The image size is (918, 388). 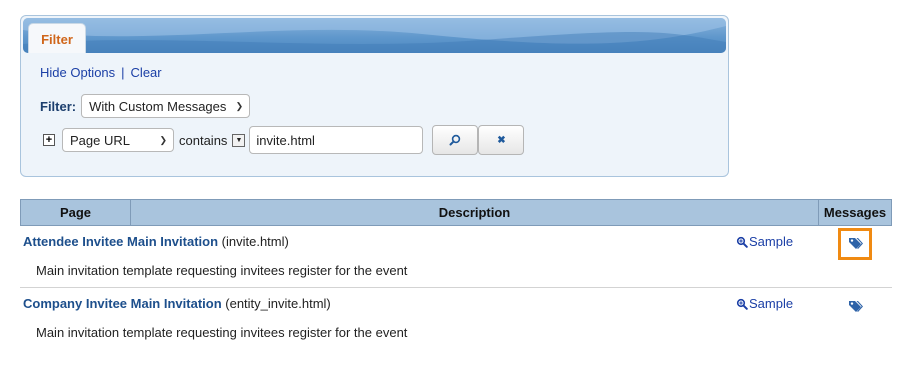 I want to click on tab-strip-wave, so click(x=374, y=35).